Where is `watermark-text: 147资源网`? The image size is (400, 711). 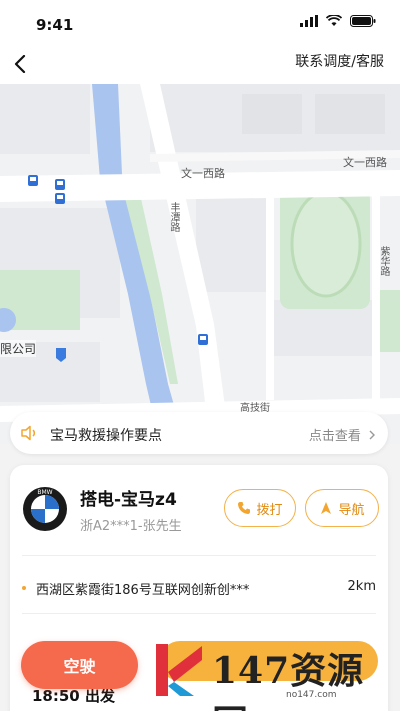
watermark-text: 147资源网 is located at coordinates (288, 680).